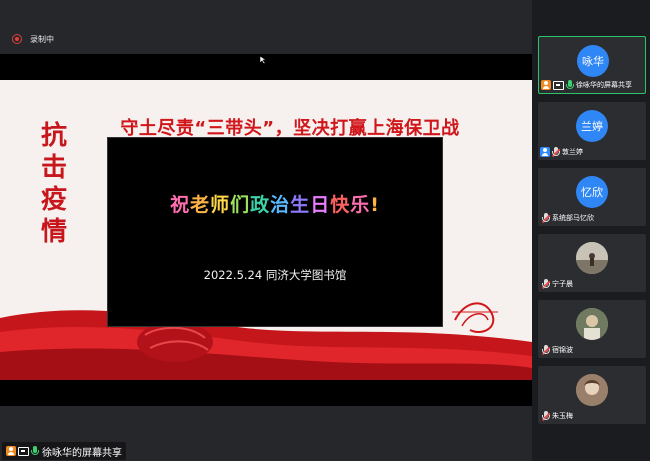 Image resolution: width=650 pixels, height=461 pixels. Describe the element at coordinates (604, 85) in the screenshot. I see `participant-name: 徐咏华的屏幕共享` at that location.